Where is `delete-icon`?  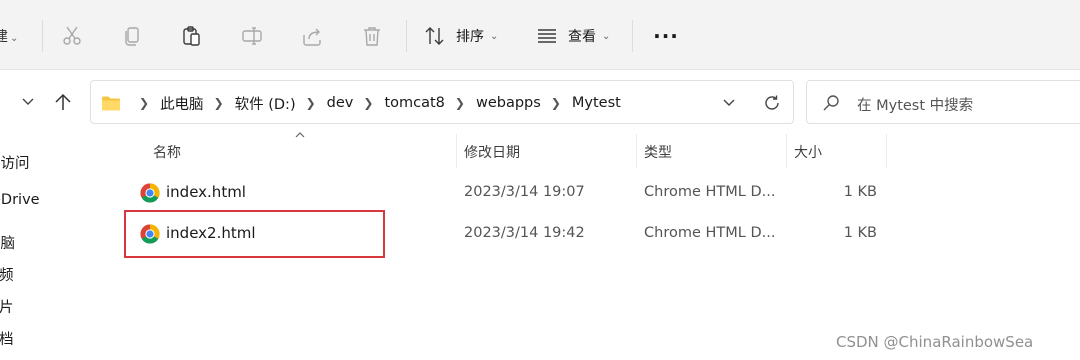 delete-icon is located at coordinates (372, 36).